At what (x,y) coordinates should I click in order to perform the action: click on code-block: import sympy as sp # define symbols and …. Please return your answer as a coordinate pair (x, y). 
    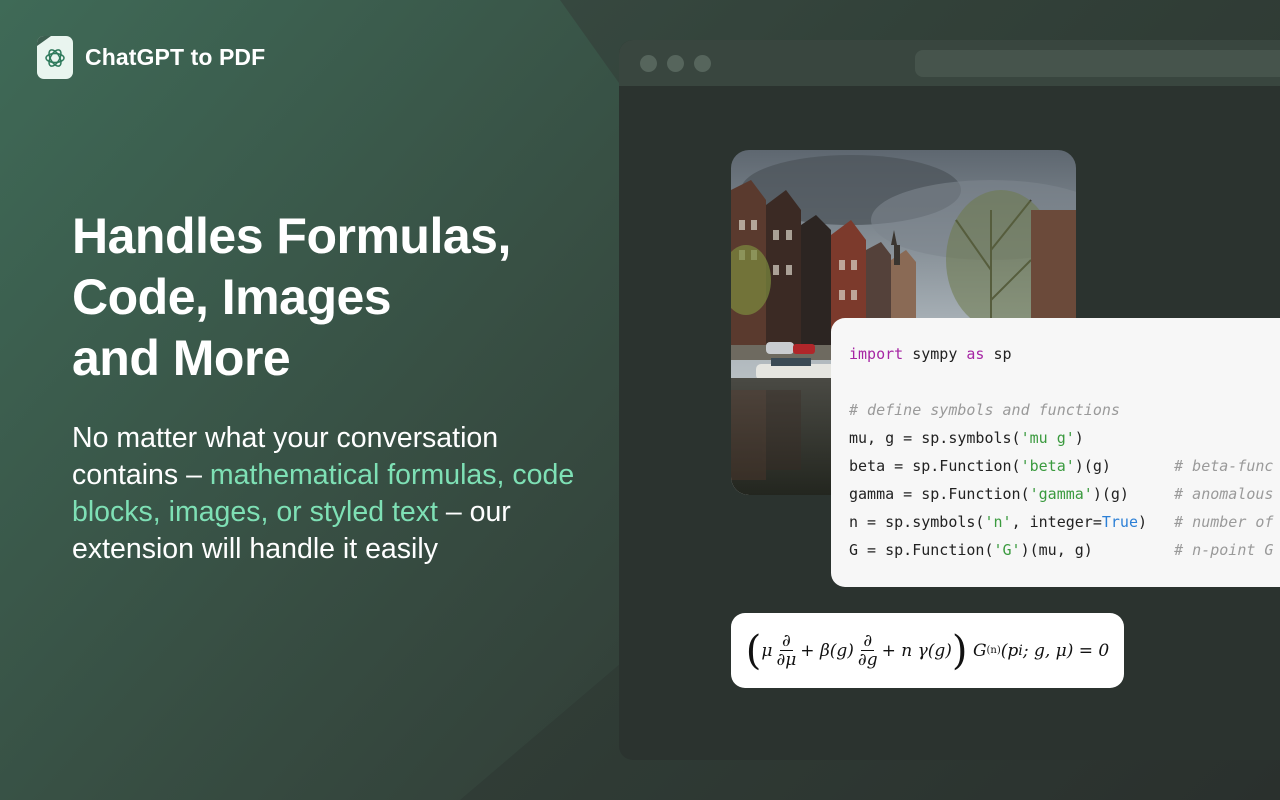
    Looking at the image, I should click on (1055, 452).